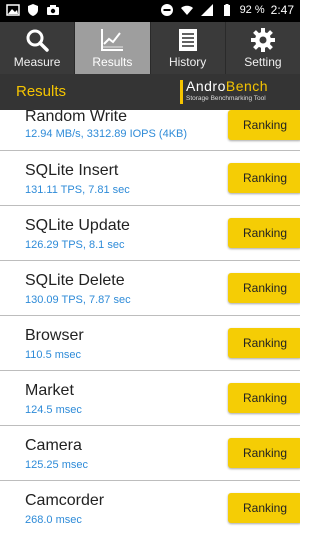 The image size is (320, 533). I want to click on result-name: SQLite Insert, so click(72, 170).